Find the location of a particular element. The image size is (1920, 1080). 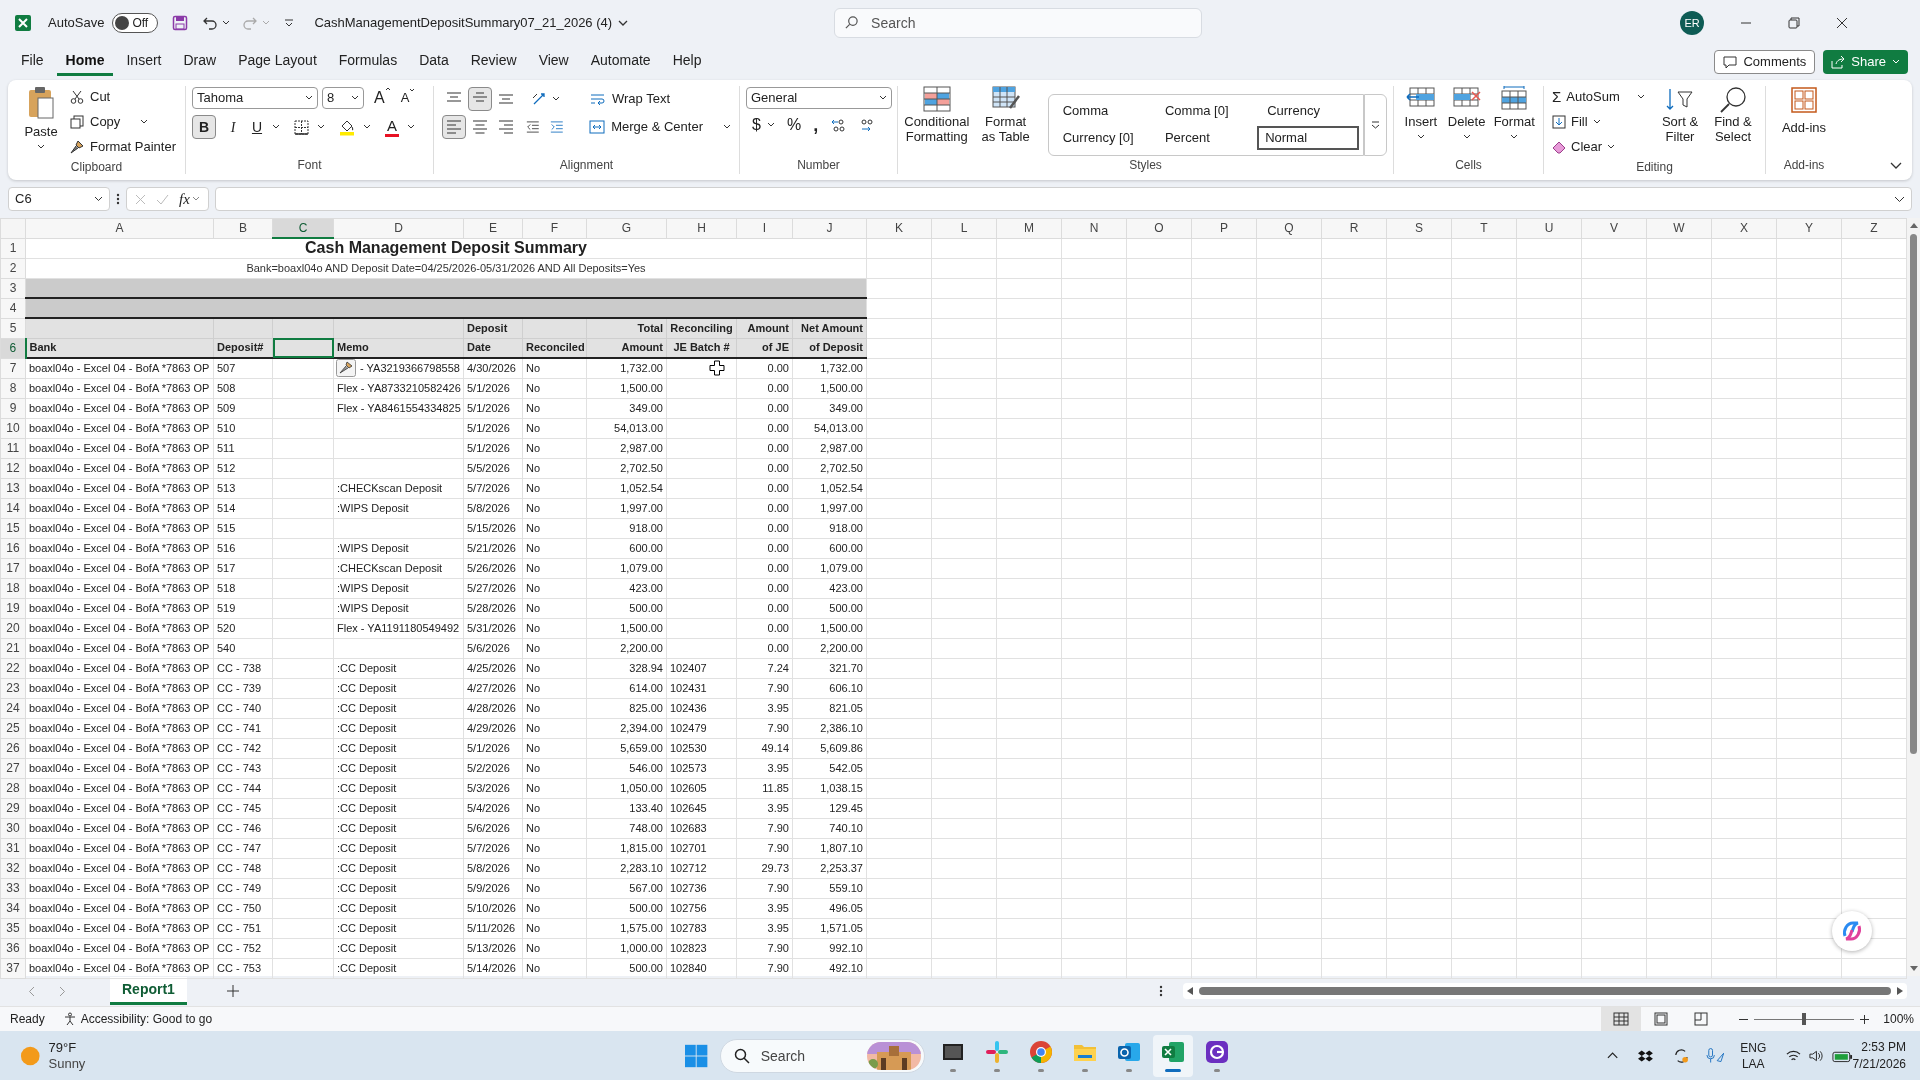

chevron-down-icon is located at coordinates (623, 23).